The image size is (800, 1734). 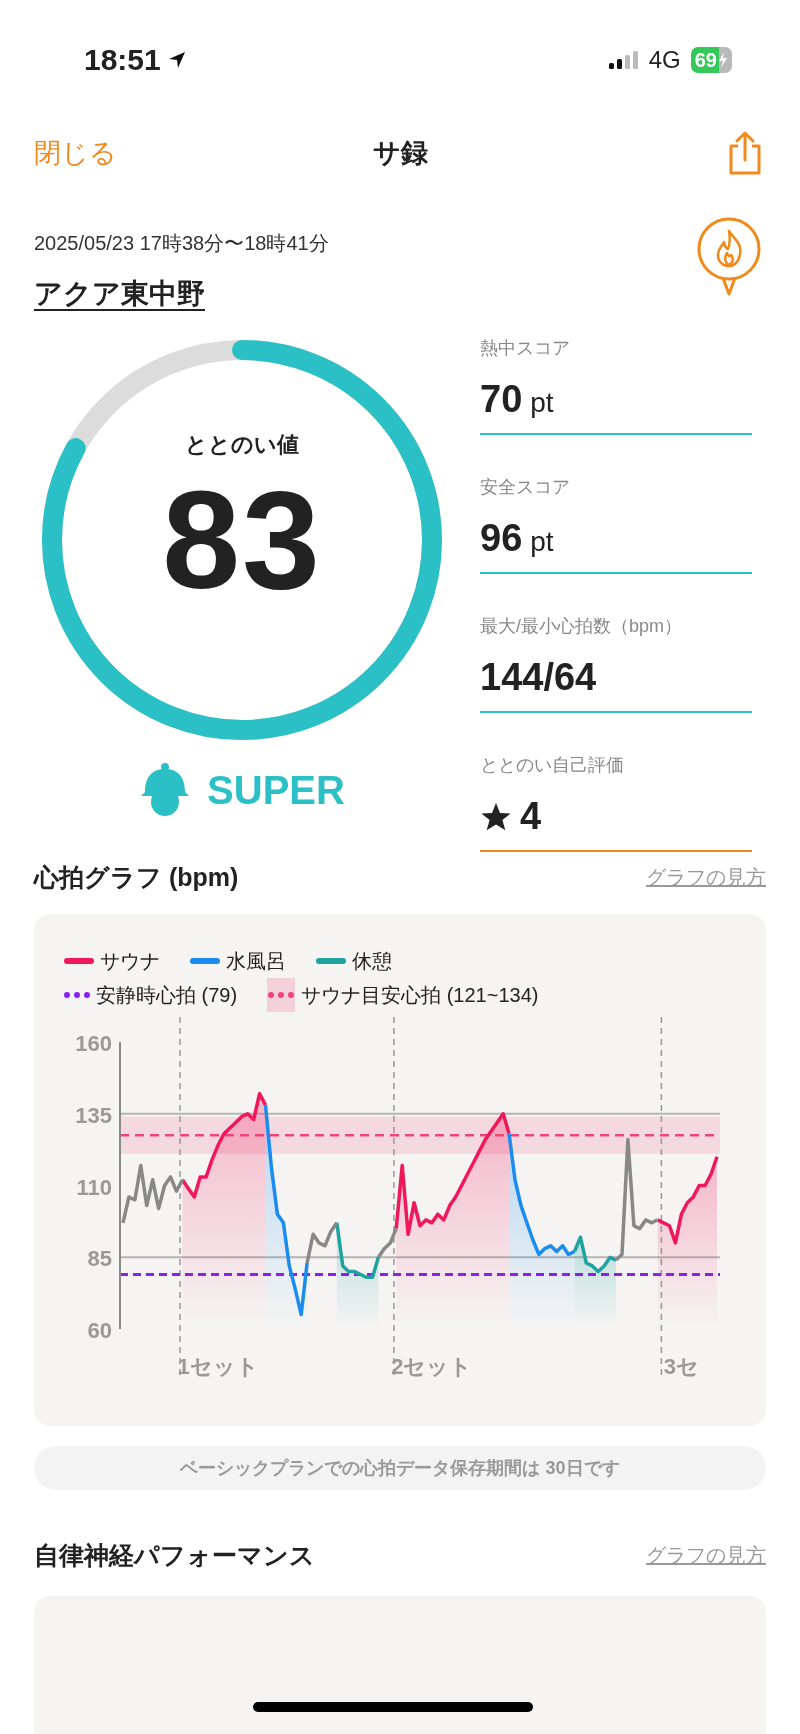 I want to click on status-time: 18:51, so click(x=122, y=60).